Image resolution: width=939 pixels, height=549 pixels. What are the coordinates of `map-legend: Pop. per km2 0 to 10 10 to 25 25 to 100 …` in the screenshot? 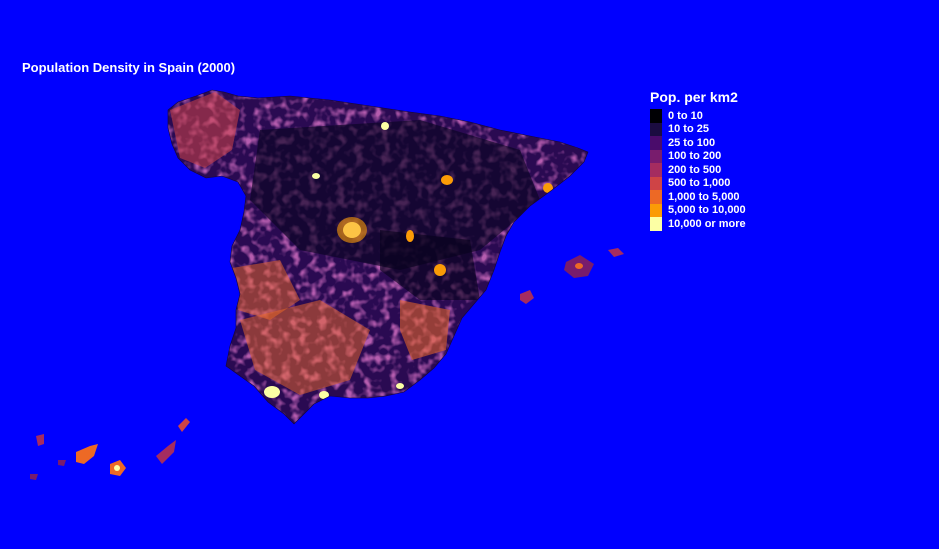 It's located at (698, 160).